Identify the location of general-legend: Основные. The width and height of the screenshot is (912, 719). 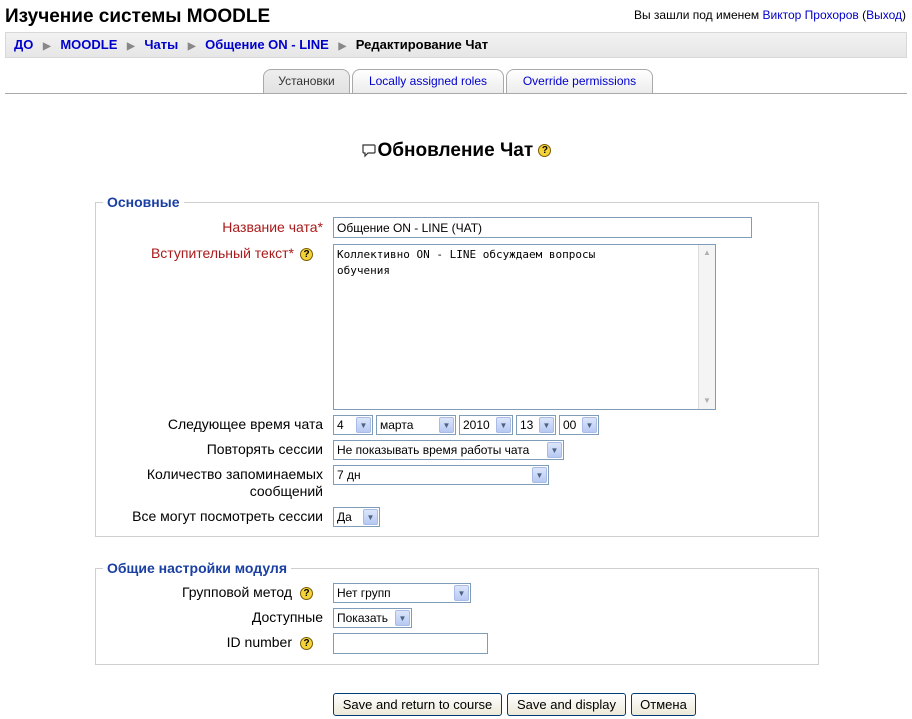
(143, 202).